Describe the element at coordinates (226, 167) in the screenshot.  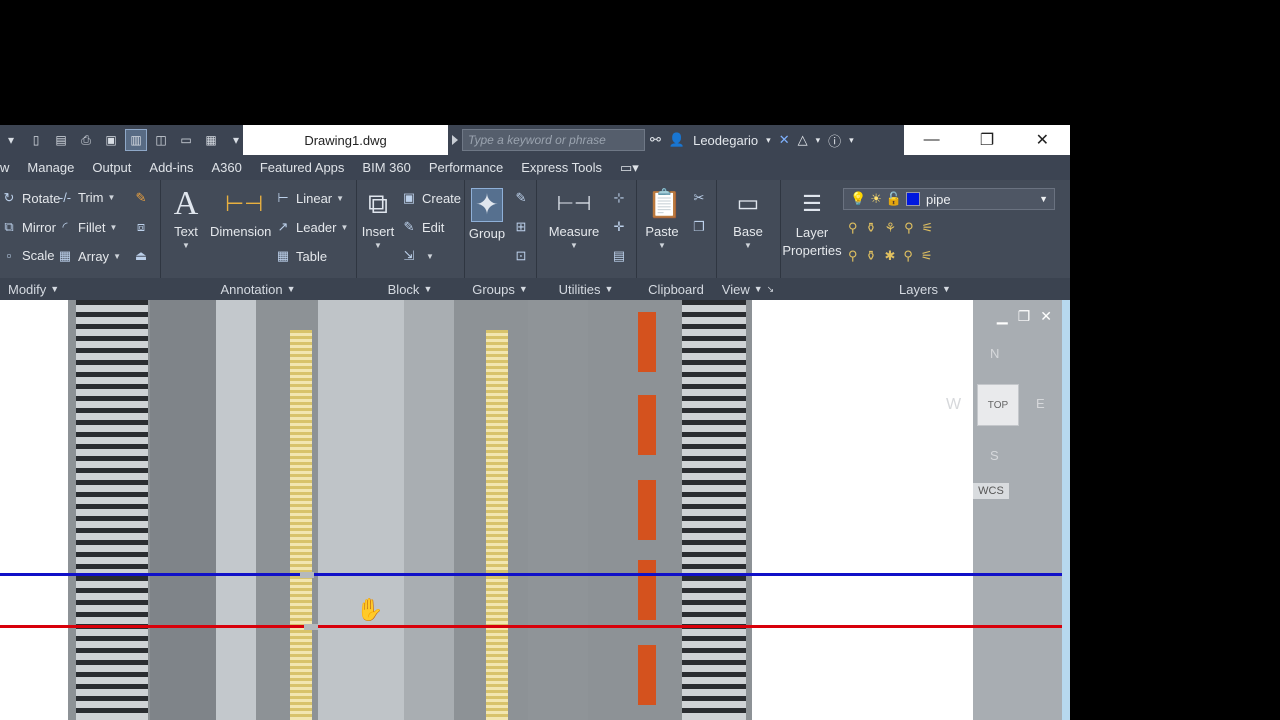
I see `tab-a360: A360` at that location.